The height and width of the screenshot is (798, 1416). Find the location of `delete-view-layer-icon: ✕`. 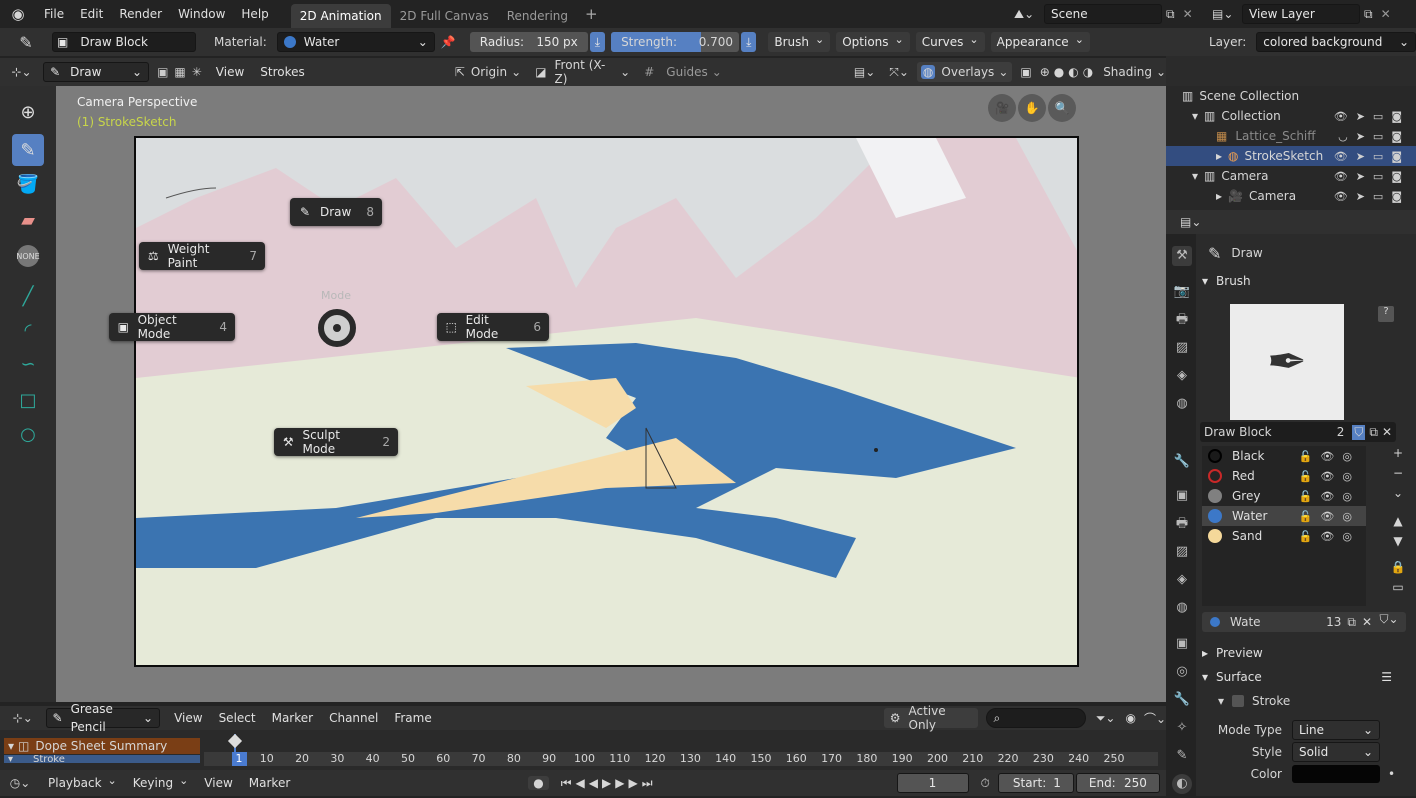

delete-view-layer-icon: ✕ is located at coordinates (1386, 14).